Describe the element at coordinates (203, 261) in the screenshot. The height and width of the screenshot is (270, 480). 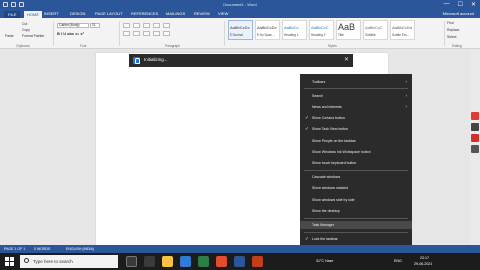
I see `store-icon` at that location.